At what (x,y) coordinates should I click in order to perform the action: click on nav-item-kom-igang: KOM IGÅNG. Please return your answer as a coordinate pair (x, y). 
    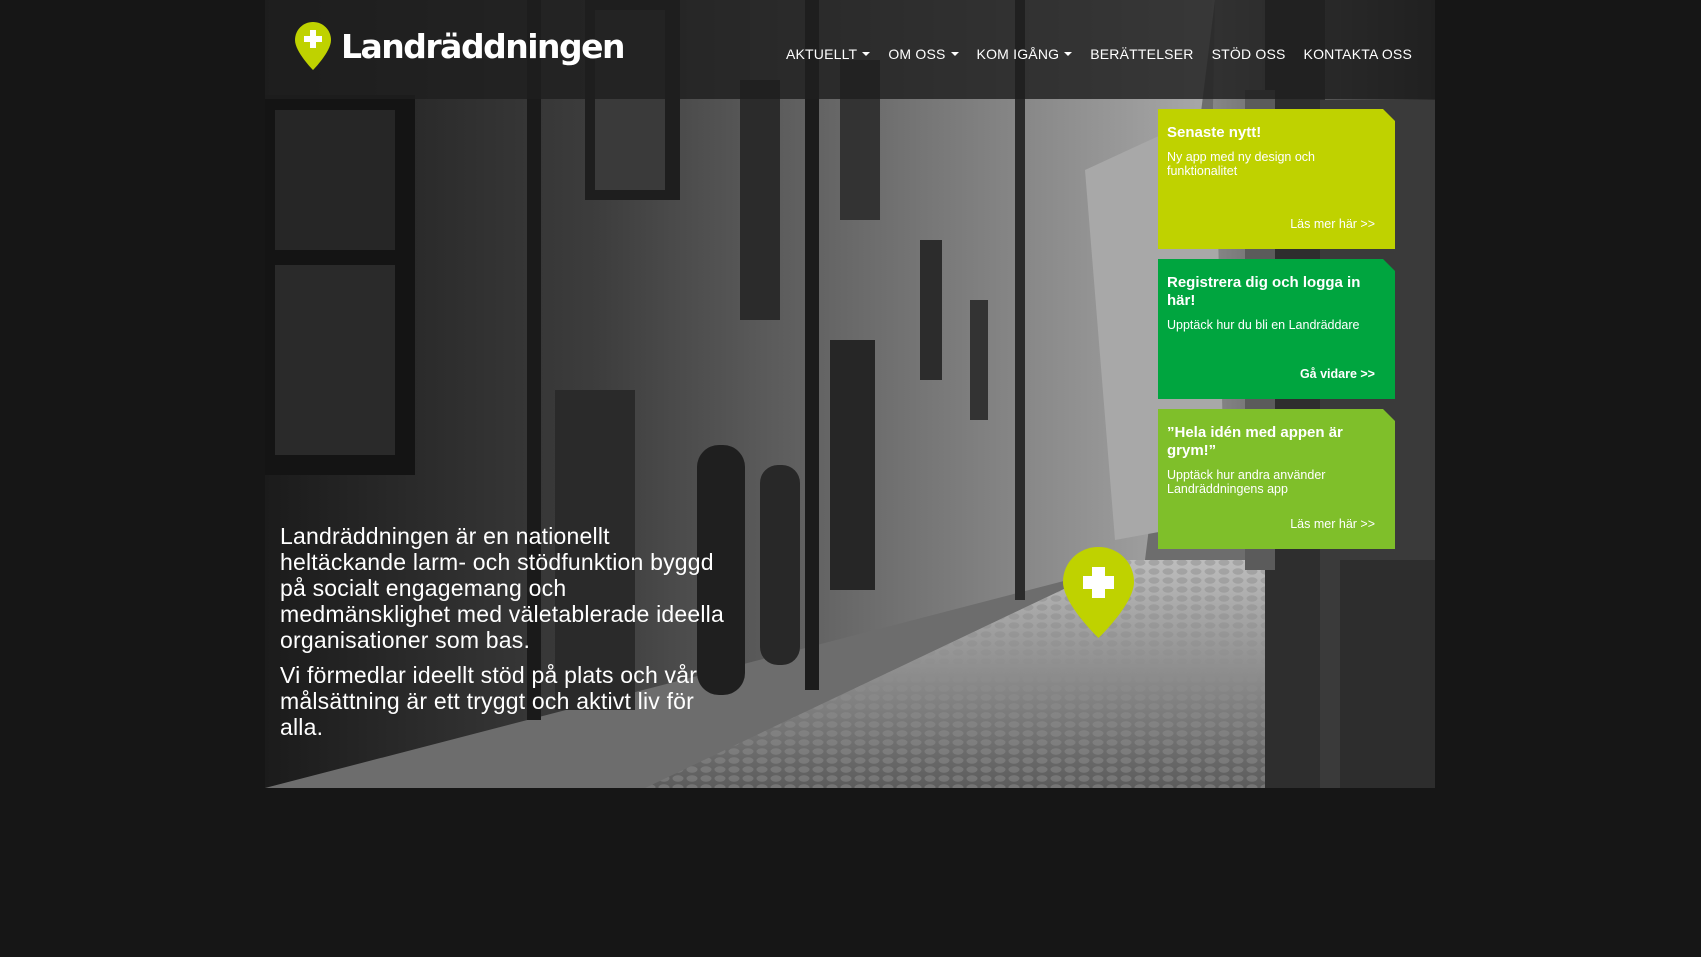
    Looking at the image, I should click on (1025, 54).